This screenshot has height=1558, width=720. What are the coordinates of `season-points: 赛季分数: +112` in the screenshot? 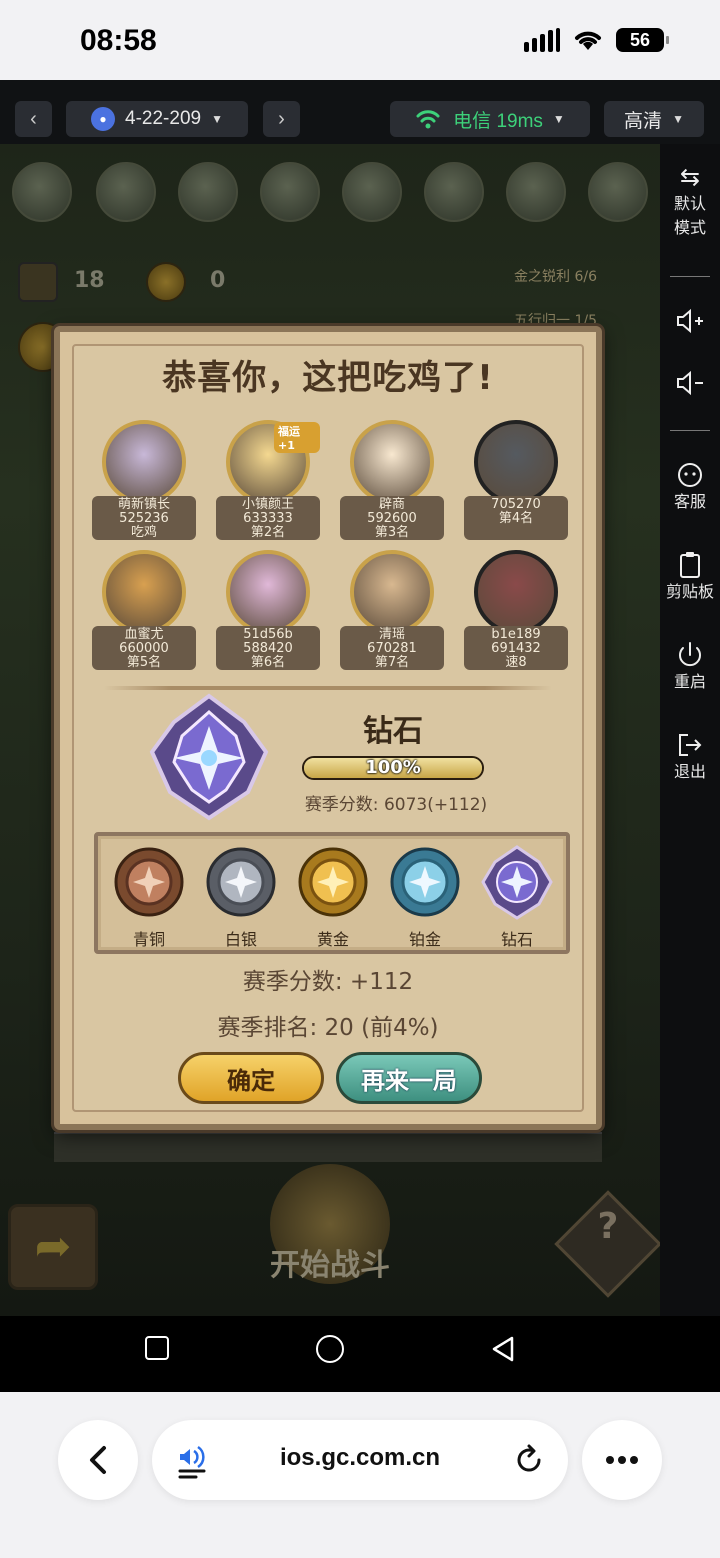 It's located at (328, 982).